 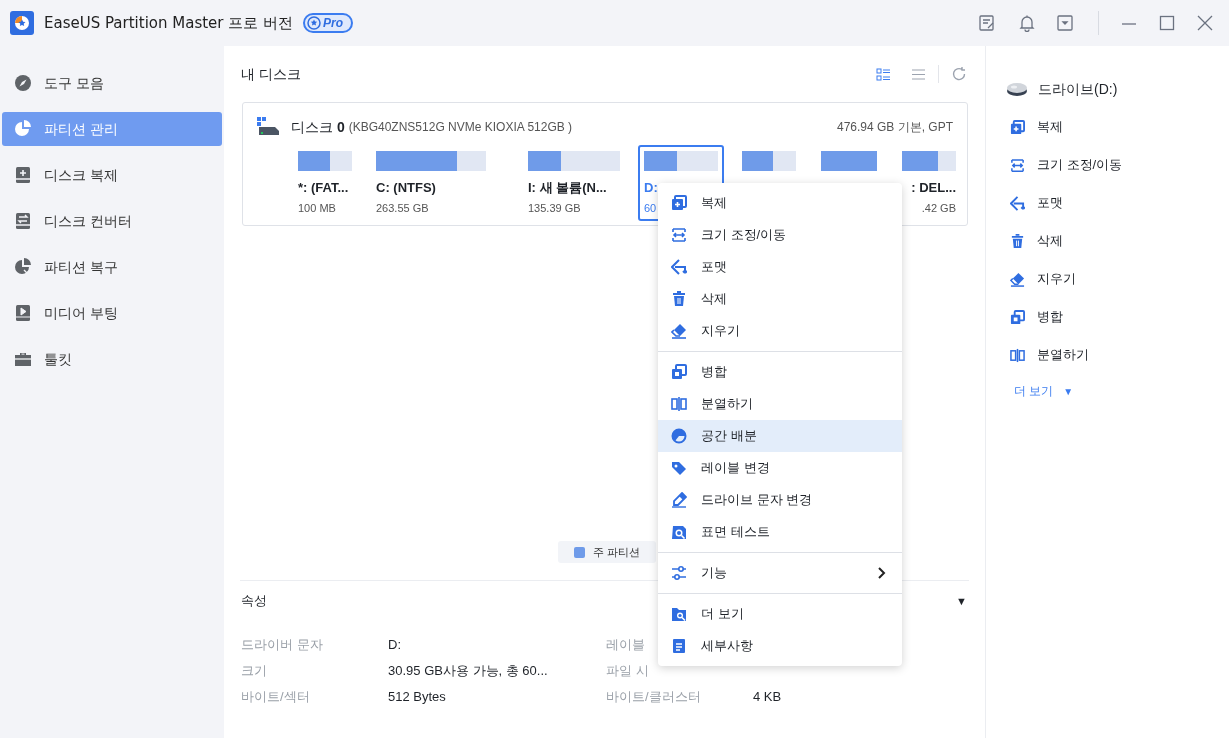 What do you see at coordinates (1078, 89) in the screenshot?
I see `drive-title: 드라이브(D:)` at bounding box center [1078, 89].